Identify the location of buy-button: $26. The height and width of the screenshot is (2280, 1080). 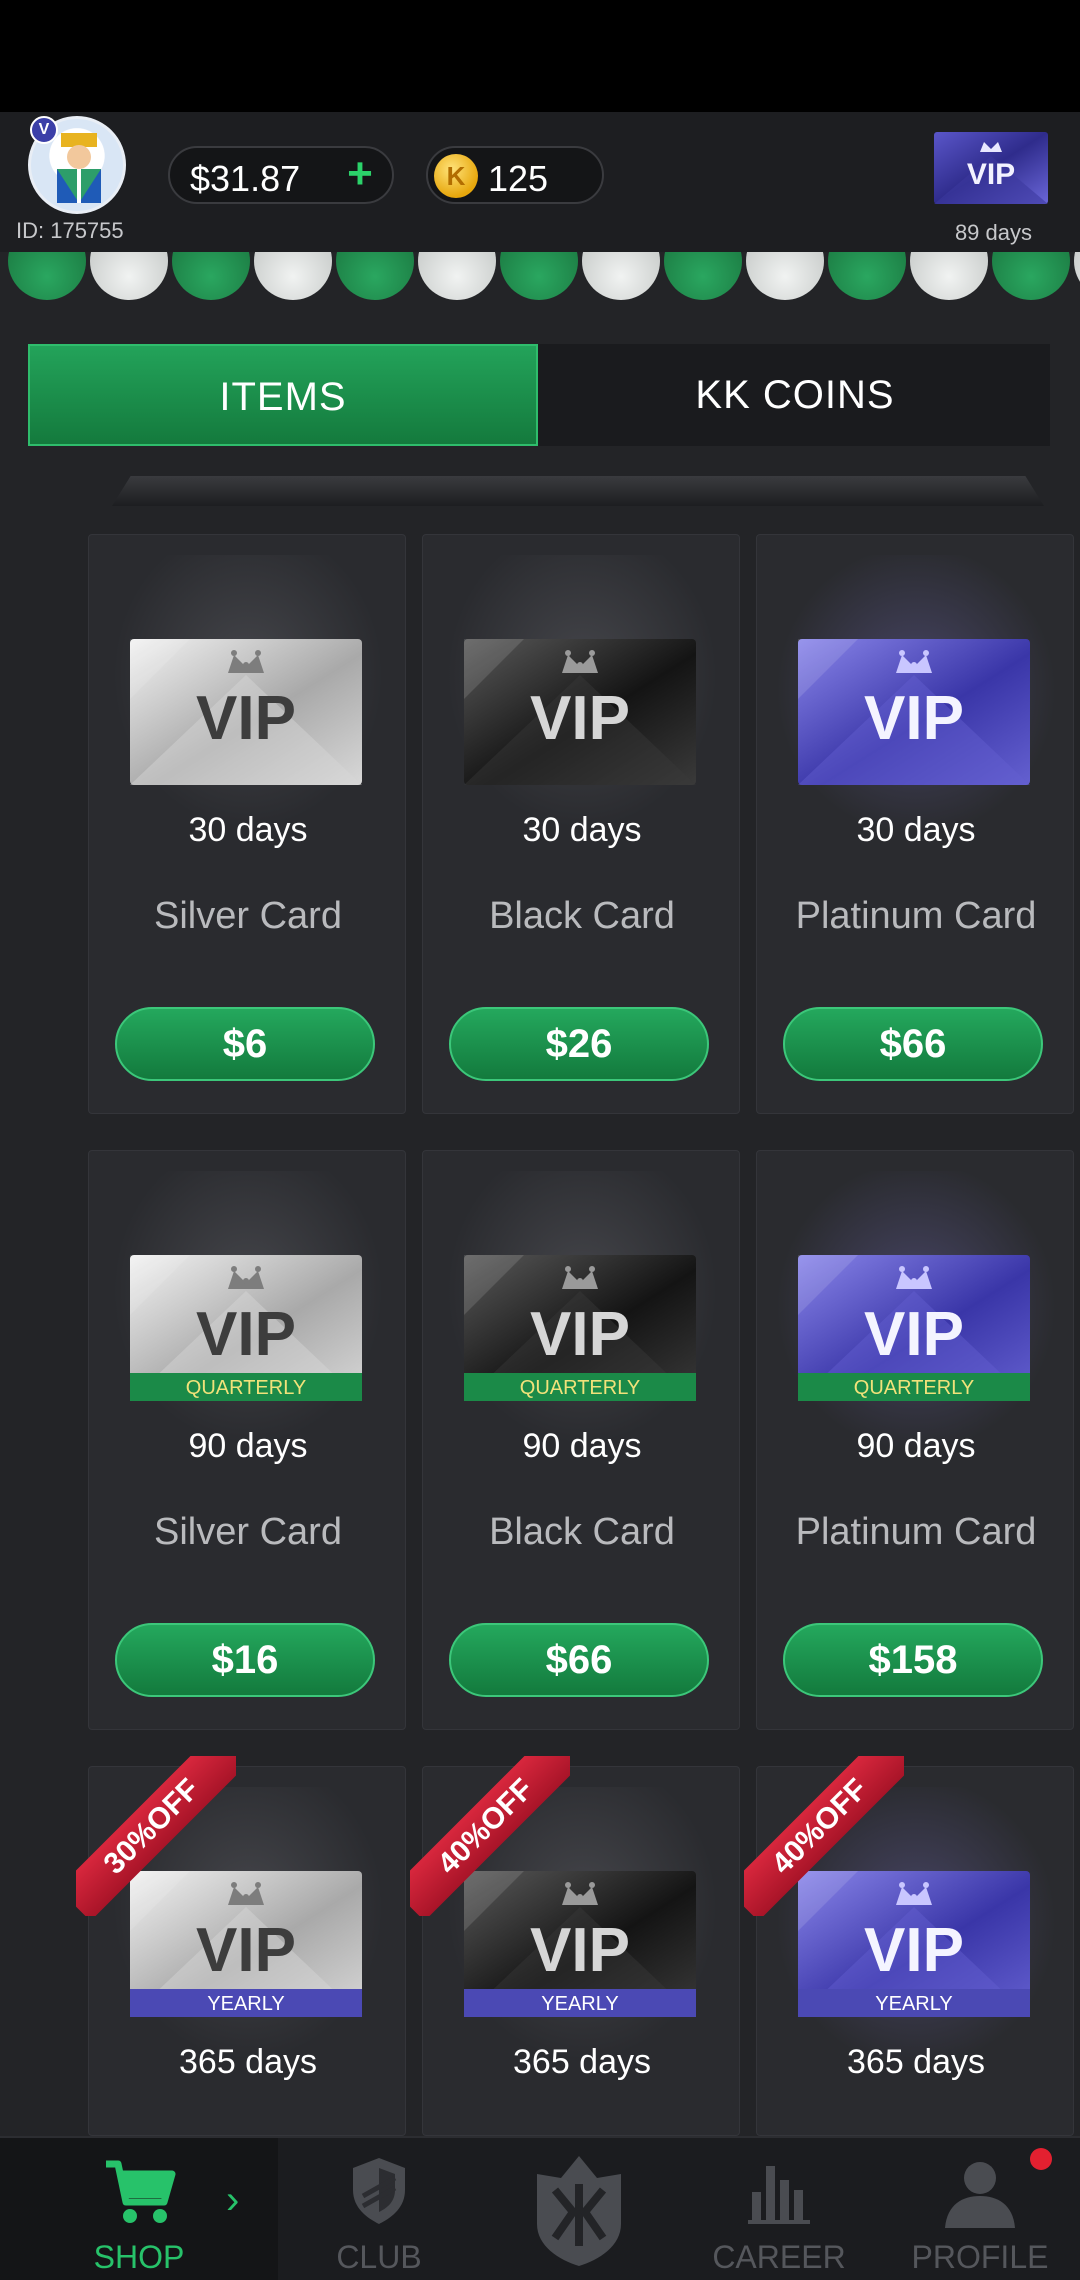
(579, 1044).